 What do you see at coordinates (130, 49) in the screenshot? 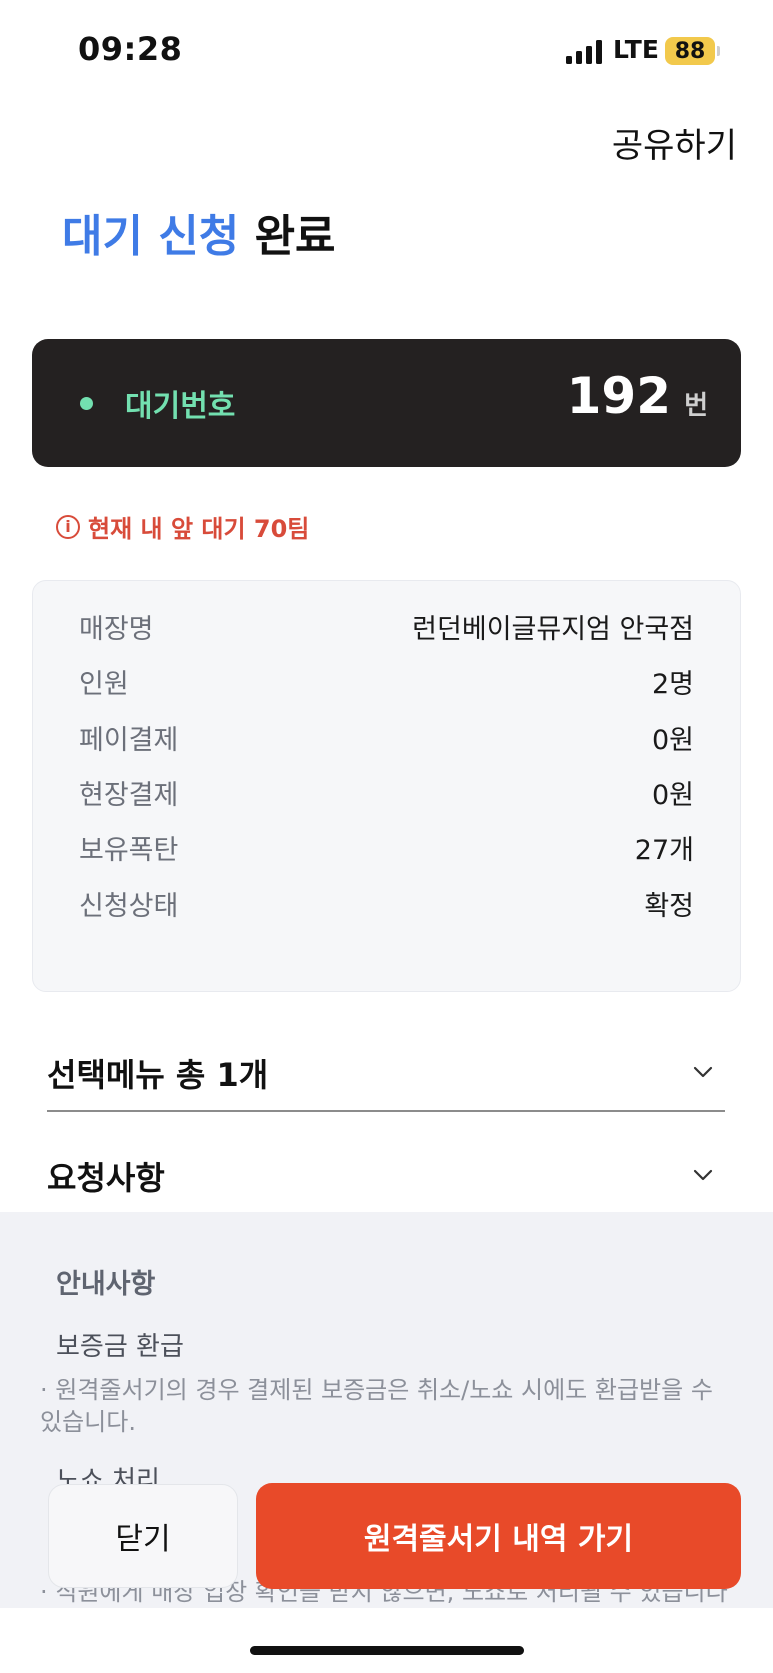
I see `status-time: 09:28` at bounding box center [130, 49].